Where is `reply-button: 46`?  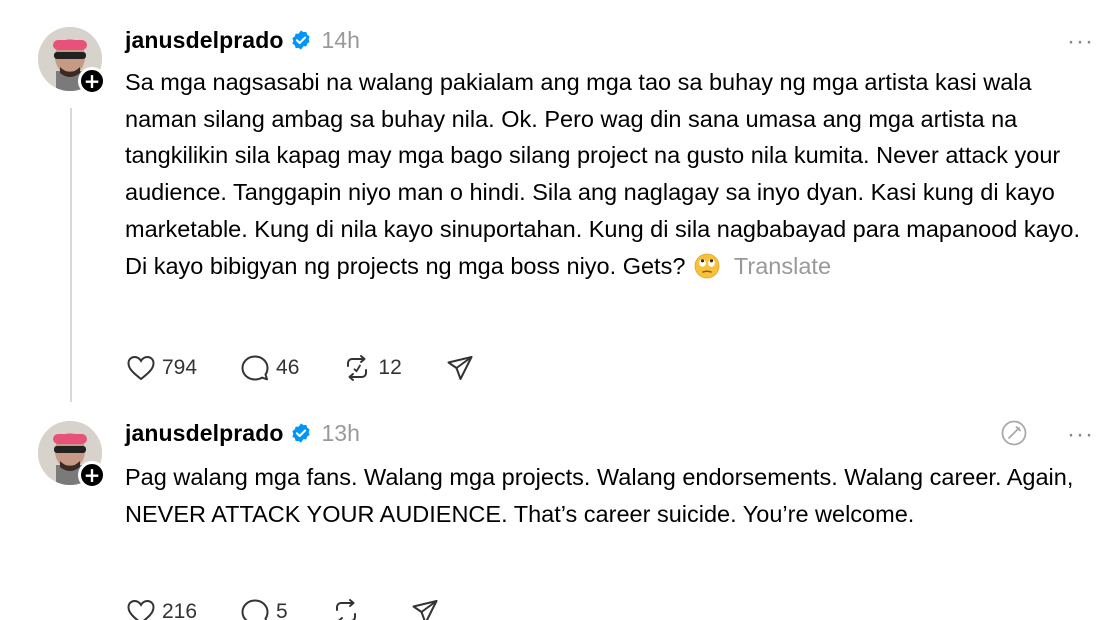 reply-button: 46 is located at coordinates (269, 368).